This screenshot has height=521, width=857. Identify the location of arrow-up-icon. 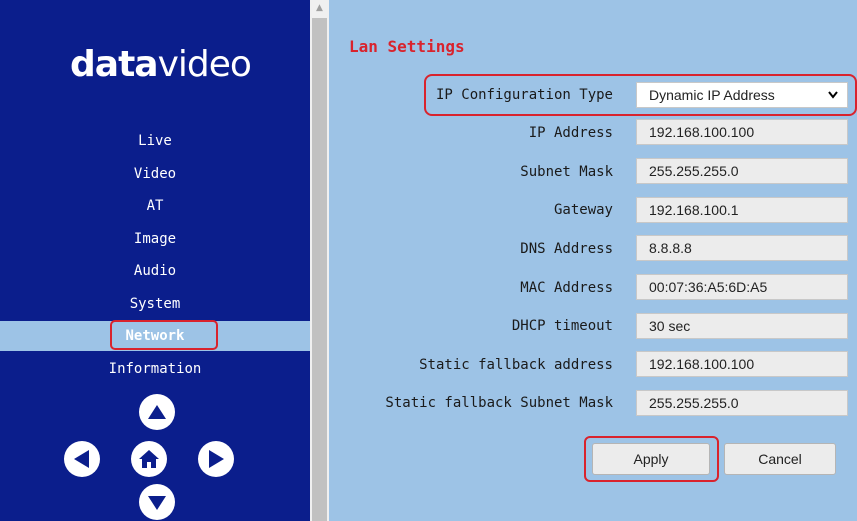
(157, 412).